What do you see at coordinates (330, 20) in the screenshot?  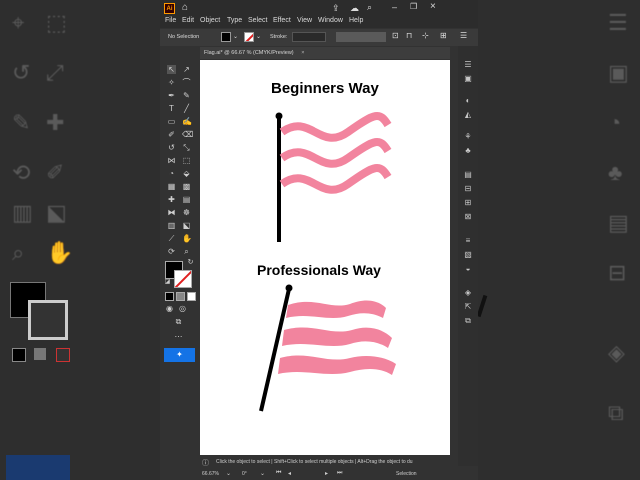 I see `menu-window: Window` at bounding box center [330, 20].